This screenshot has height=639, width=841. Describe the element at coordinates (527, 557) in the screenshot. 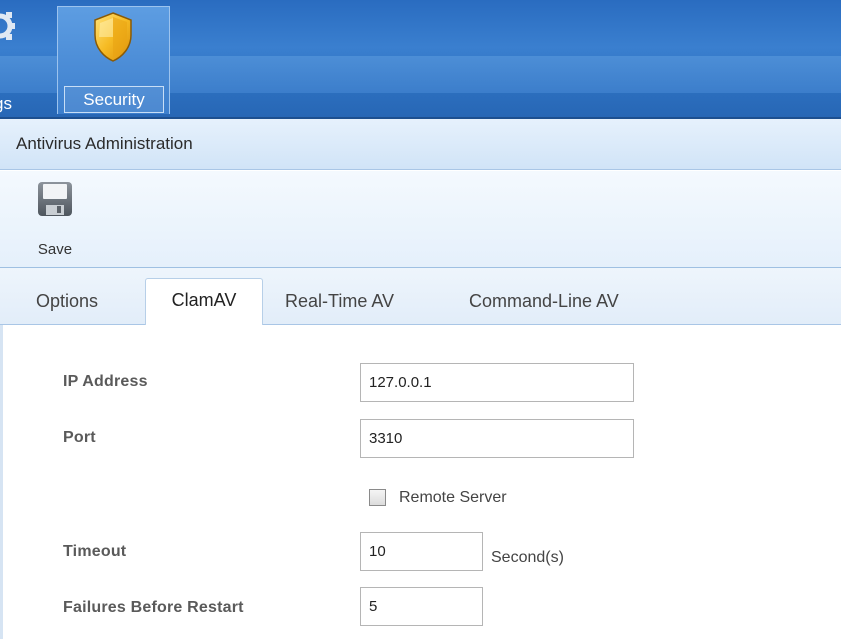

I see `timeout-unit: Second(s)` at that location.